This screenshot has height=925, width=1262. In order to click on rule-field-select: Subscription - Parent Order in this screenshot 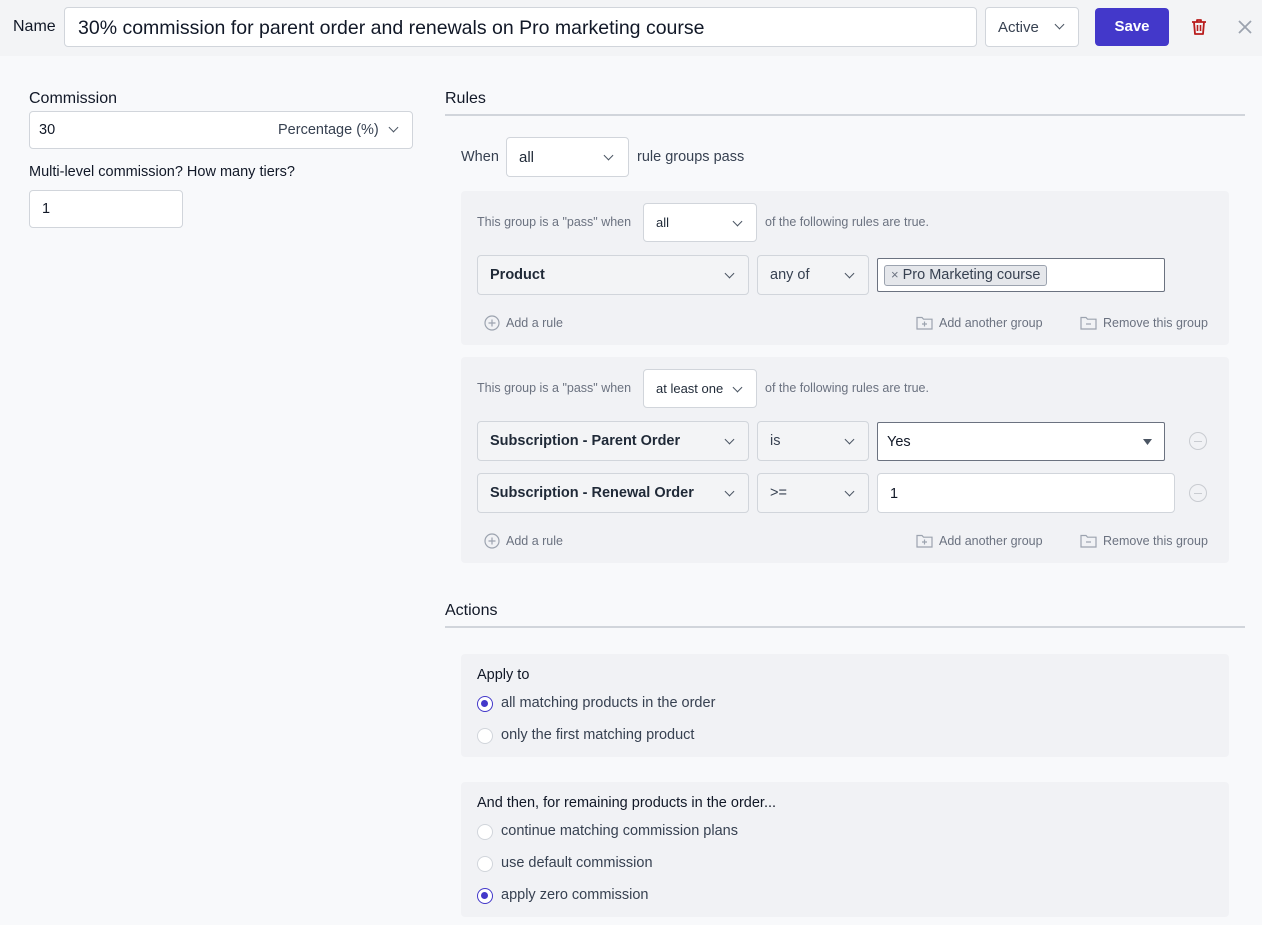, I will do `click(613, 441)`.